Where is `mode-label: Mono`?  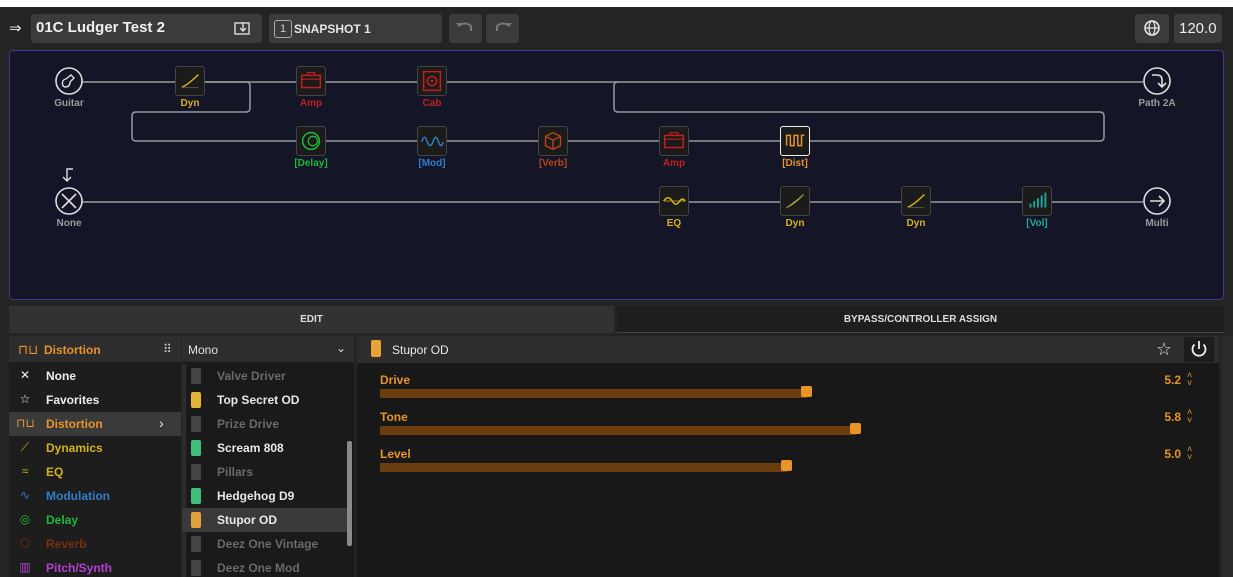
mode-label: Mono is located at coordinates (203, 350).